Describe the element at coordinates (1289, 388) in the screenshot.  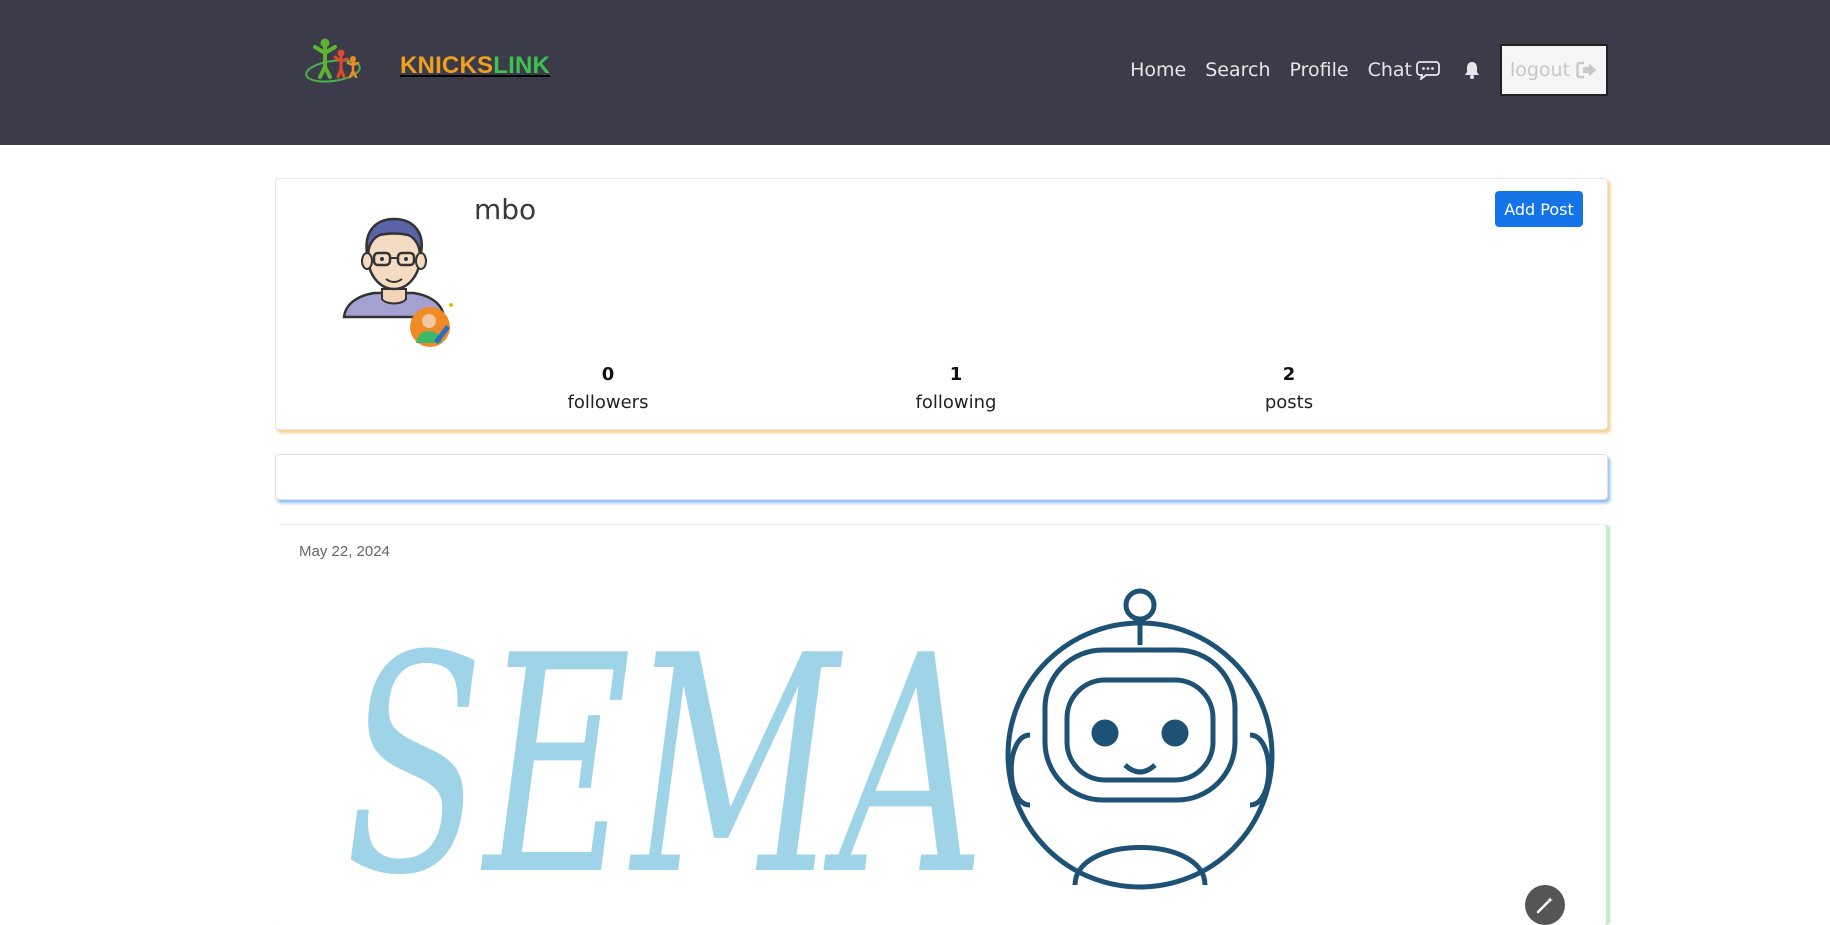
I see `stat-posts: 2 posts` at that location.